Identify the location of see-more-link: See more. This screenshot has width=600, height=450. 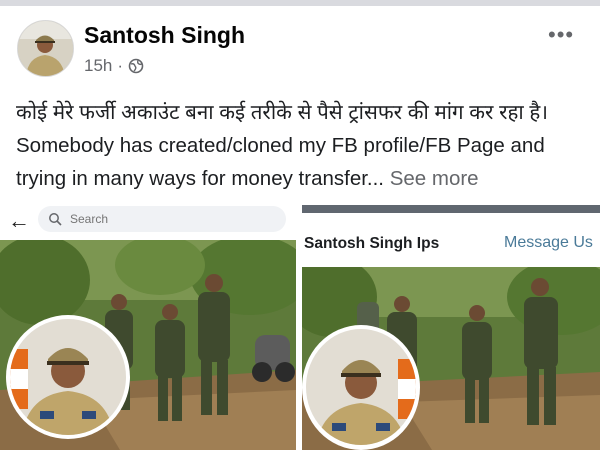
(434, 178).